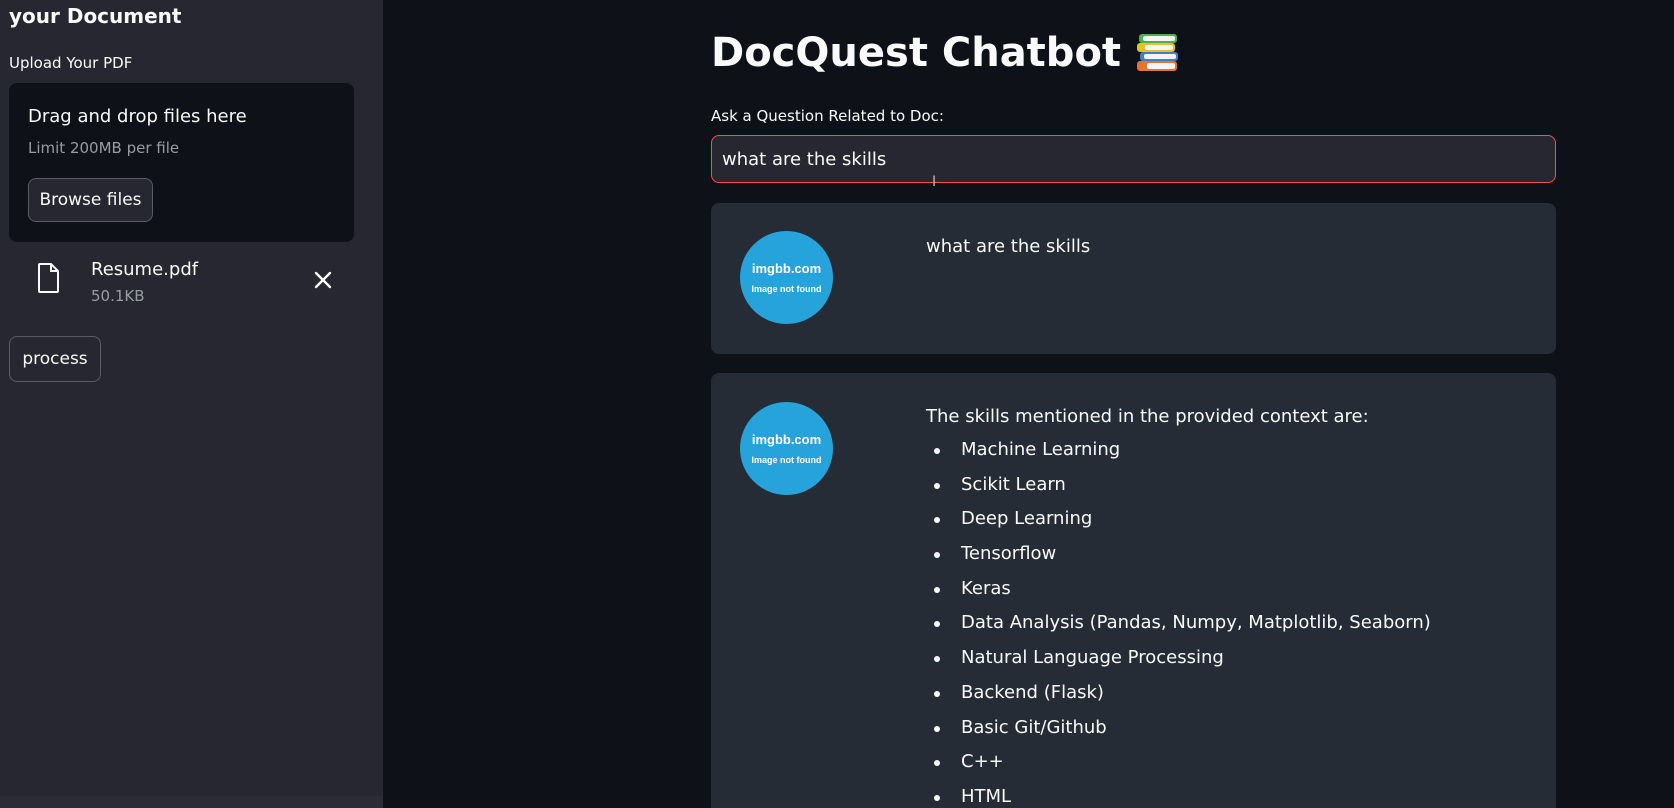 The image size is (1674, 808). Describe the element at coordinates (48, 278) in the screenshot. I see `file-icon` at that location.